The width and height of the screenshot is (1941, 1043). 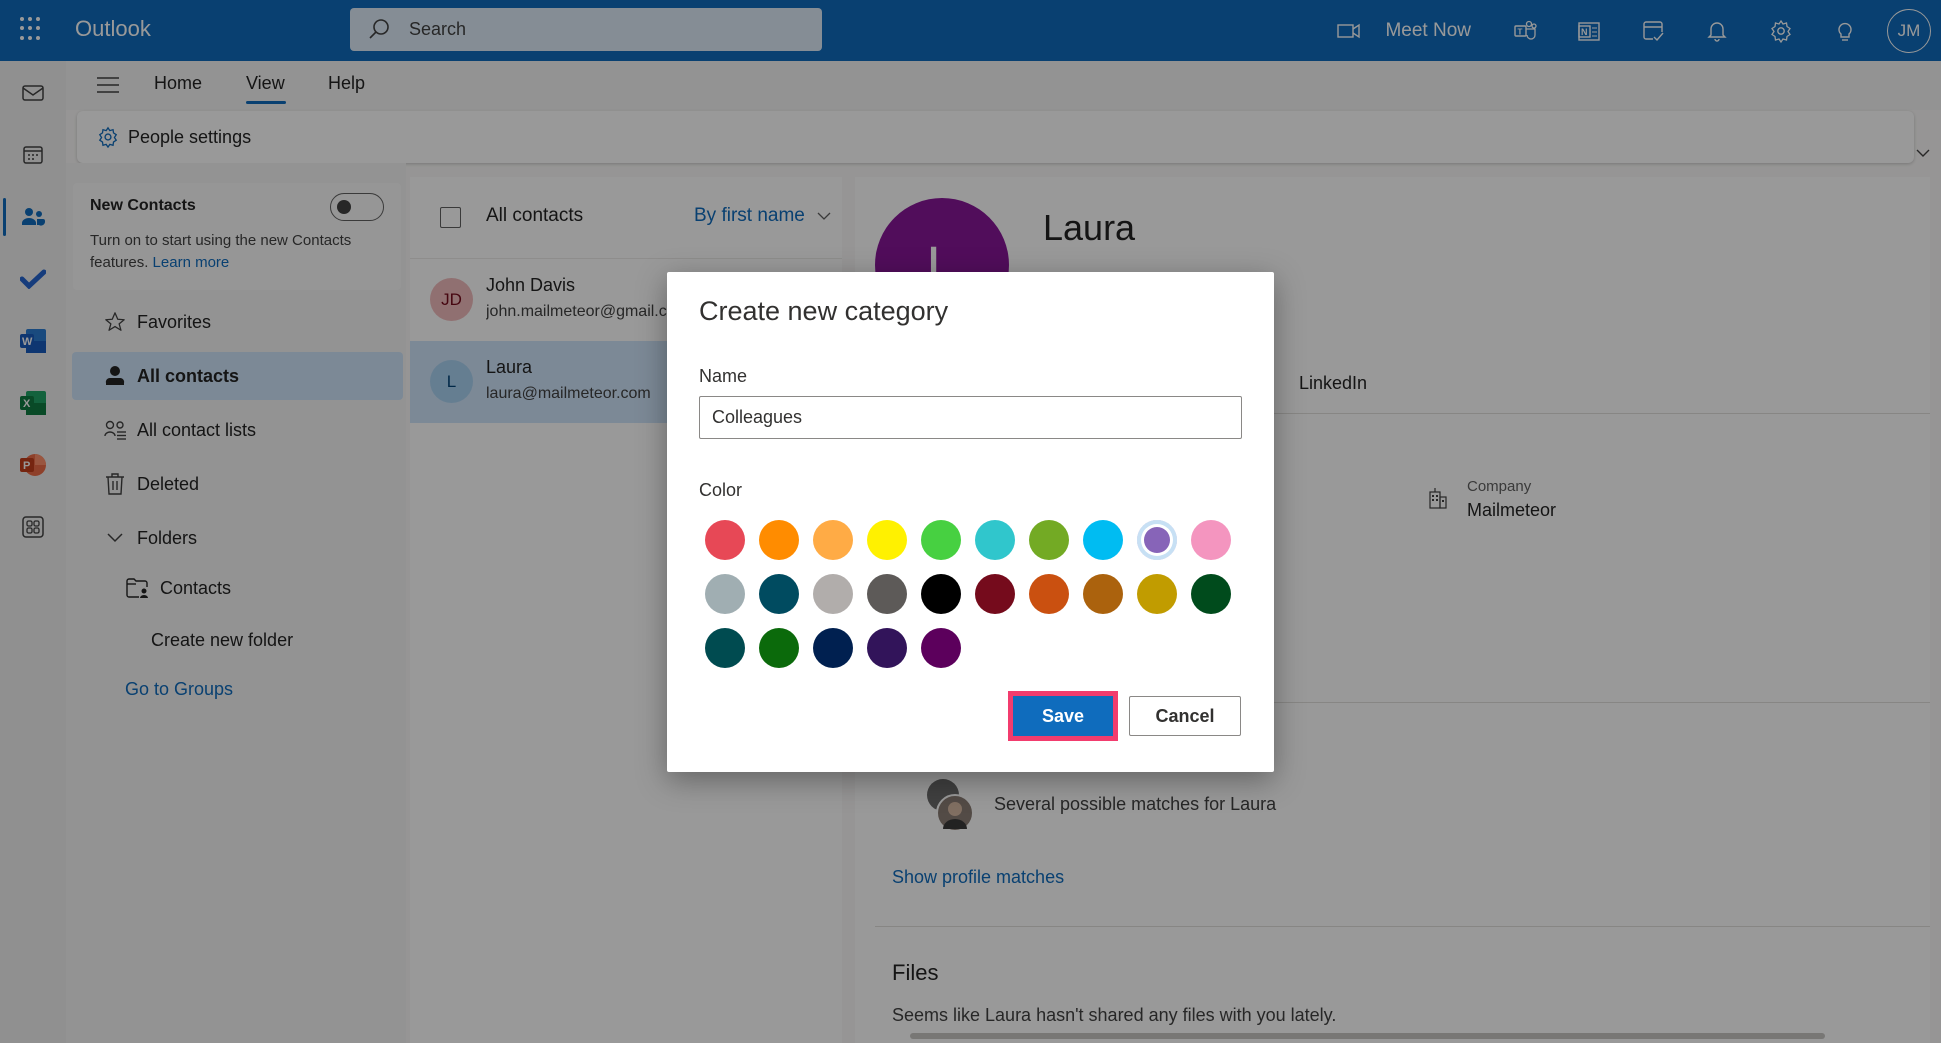 What do you see at coordinates (1185, 716) in the screenshot?
I see `cancel-button: Cancel` at bounding box center [1185, 716].